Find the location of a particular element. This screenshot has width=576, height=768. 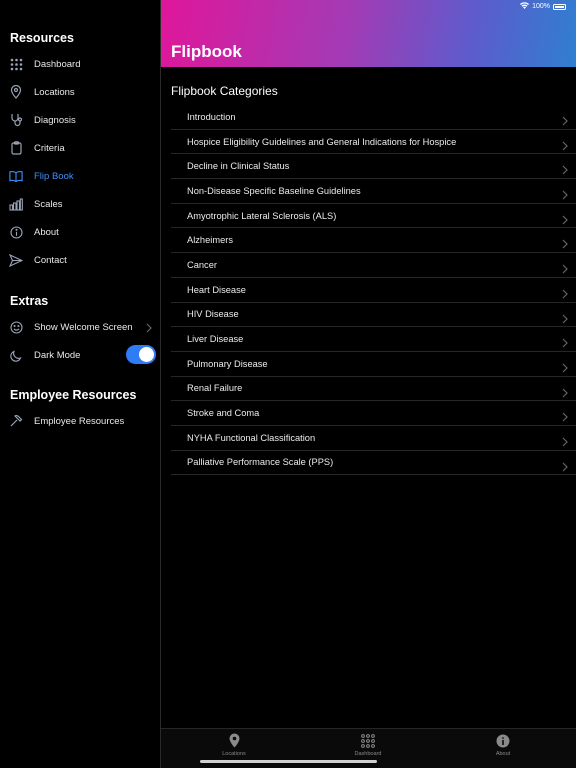

list-item-label: Decline in Clinical Status is located at coordinates (238, 166).